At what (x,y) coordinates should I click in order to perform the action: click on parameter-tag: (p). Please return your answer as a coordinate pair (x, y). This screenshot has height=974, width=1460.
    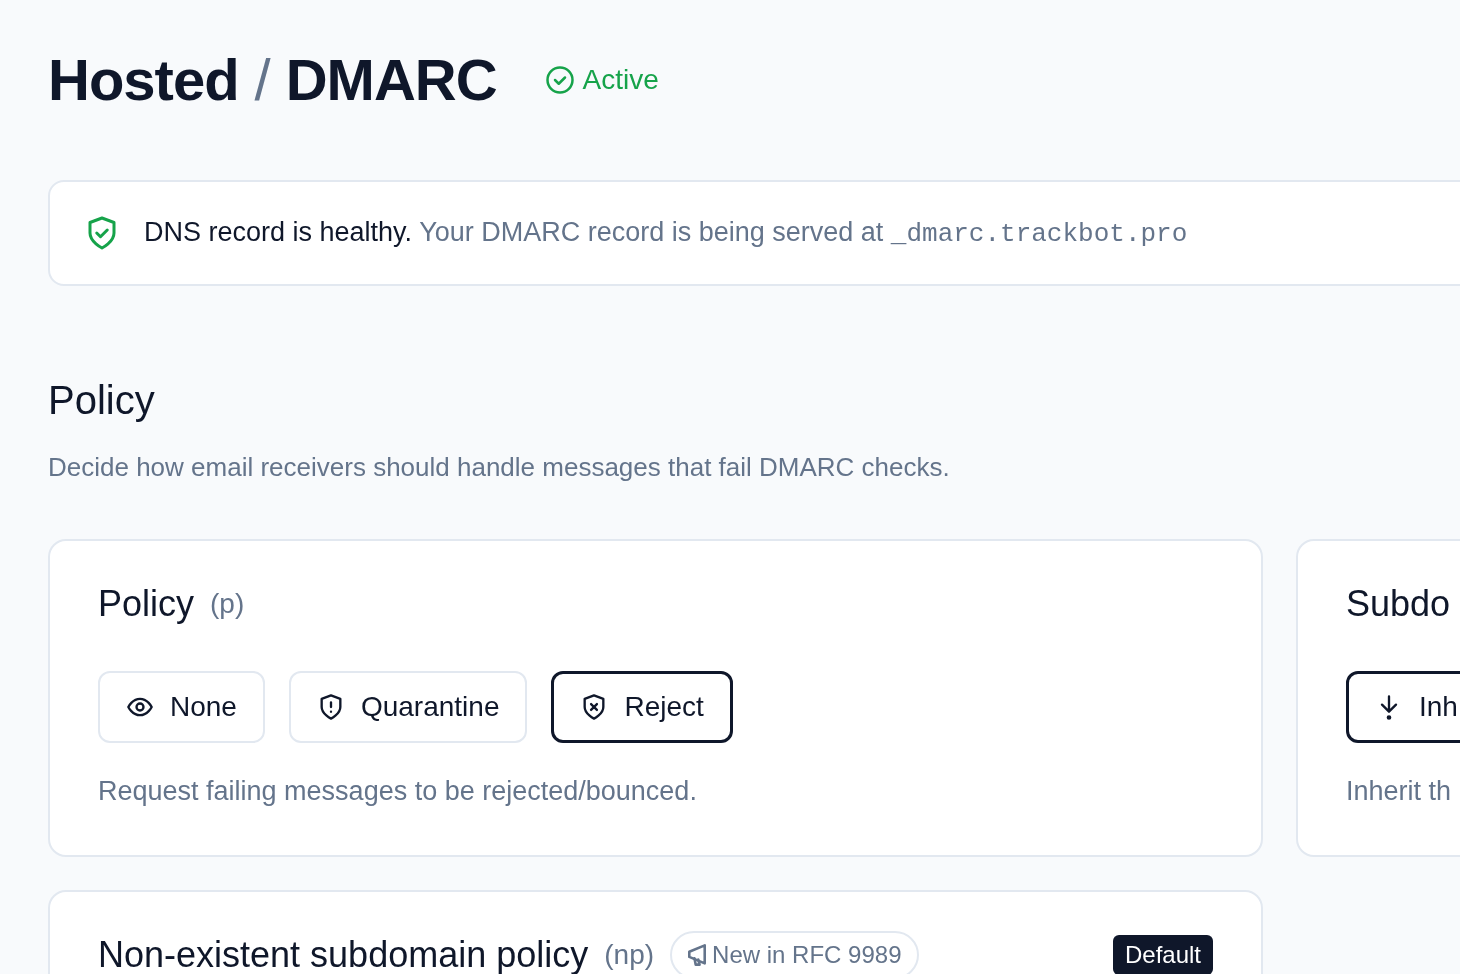
    Looking at the image, I should click on (227, 603).